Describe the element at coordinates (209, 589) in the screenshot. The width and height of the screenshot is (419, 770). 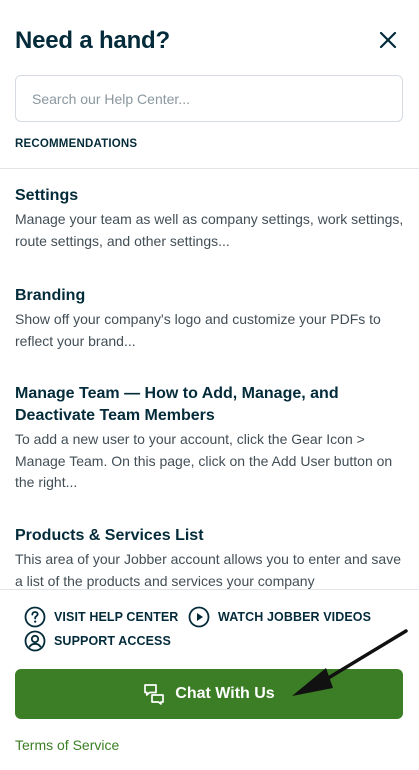
I see `divider` at that location.